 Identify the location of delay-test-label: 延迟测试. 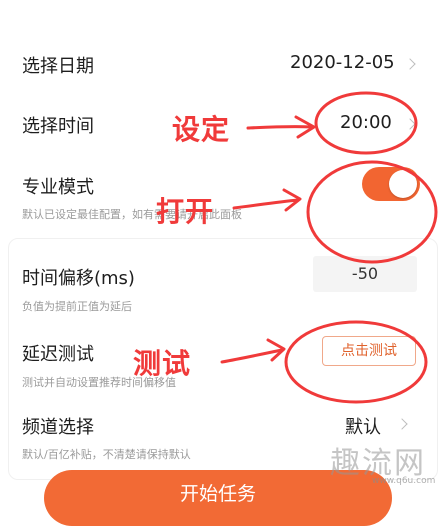
(58, 354).